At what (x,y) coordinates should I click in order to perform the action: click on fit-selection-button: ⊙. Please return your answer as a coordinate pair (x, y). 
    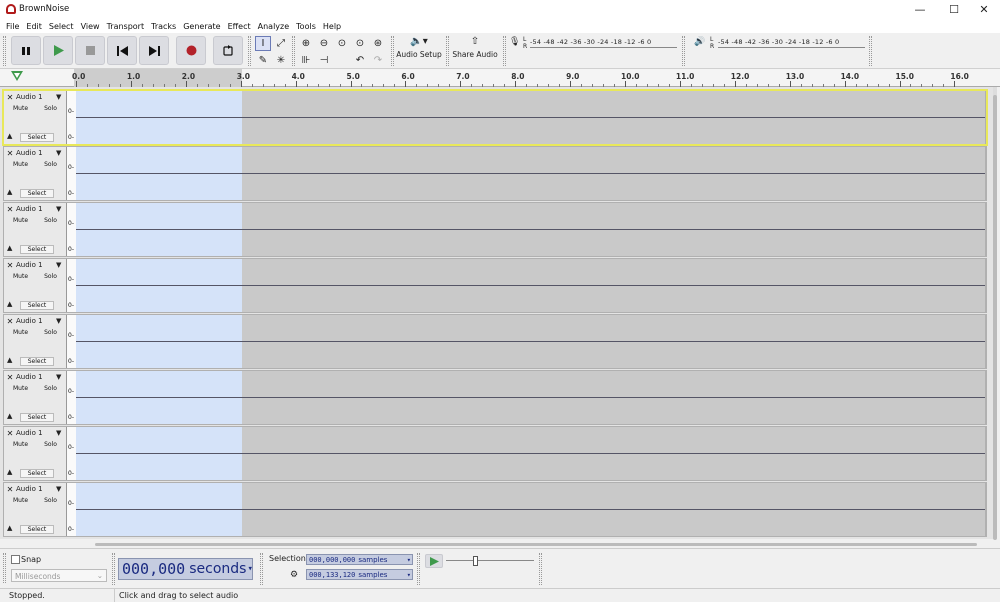
    Looking at the image, I should click on (342, 43).